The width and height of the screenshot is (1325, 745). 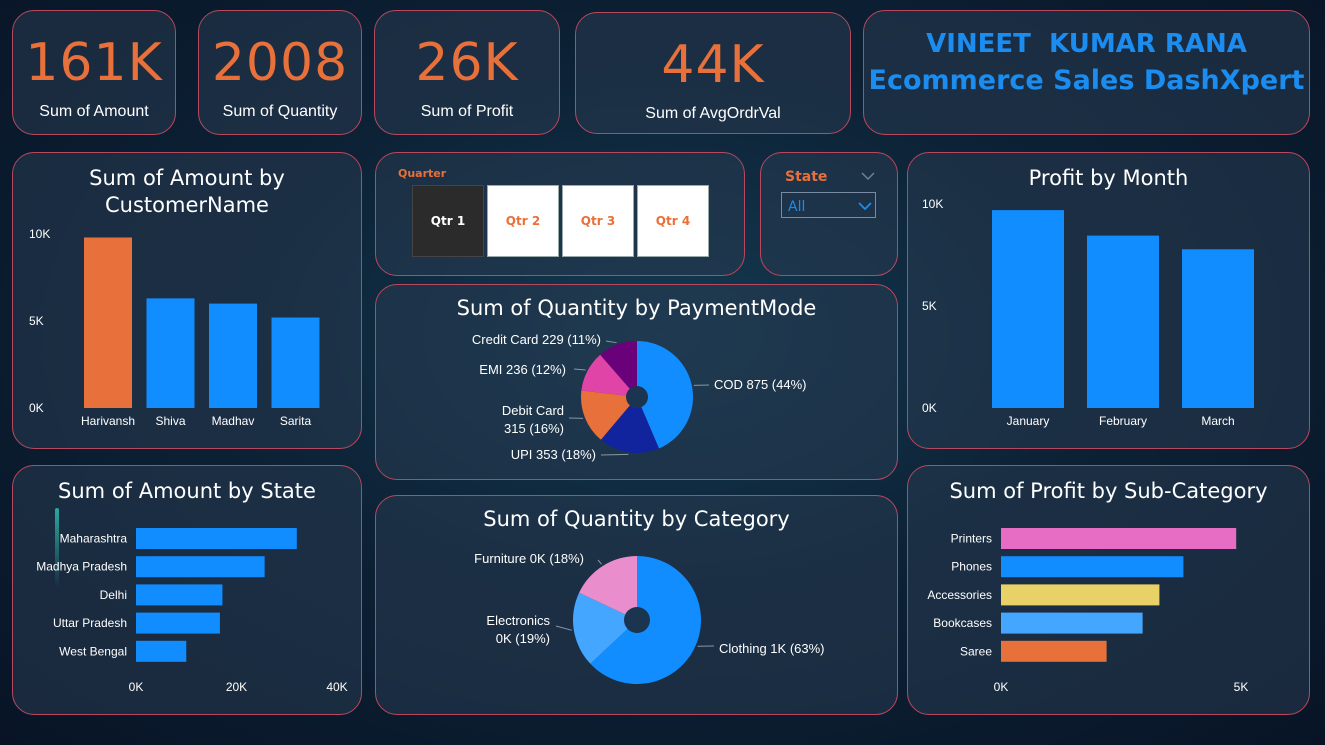 I want to click on quarter-slicer-card: Quarter Qtr 1 Qtr 2 Qtr 3 Qtr 4, so click(x=560, y=214).